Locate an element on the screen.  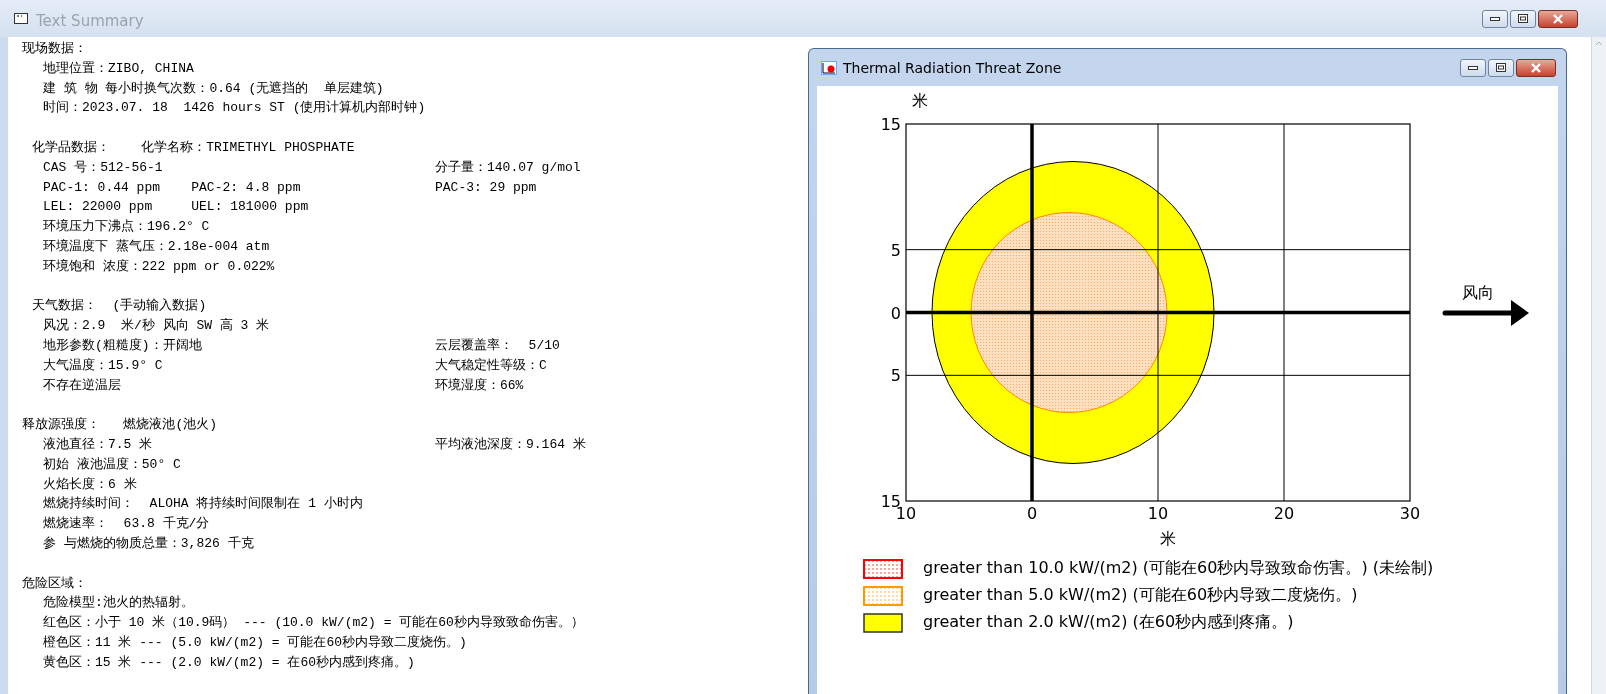
summary-line: 红色区：小于 10 米（10.9码） --- (10.0 kW/(m2) = 可能在60秒内导致致命伤害。） is located at coordinates (313, 623).